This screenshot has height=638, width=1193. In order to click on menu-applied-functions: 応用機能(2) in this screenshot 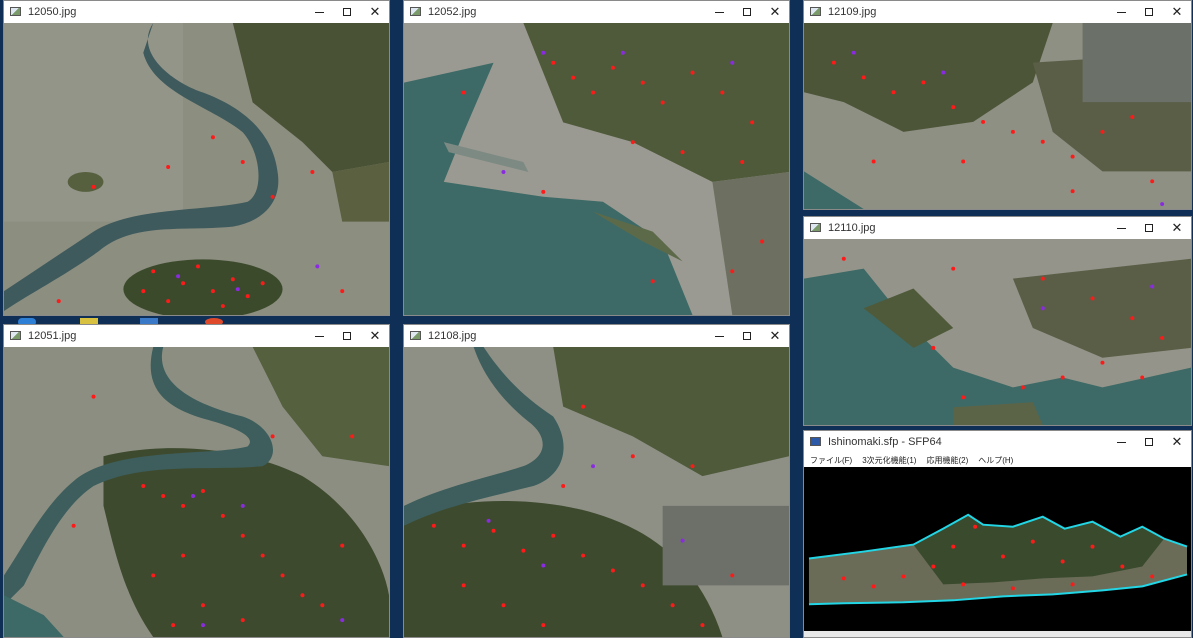, I will do `click(947, 460)`.